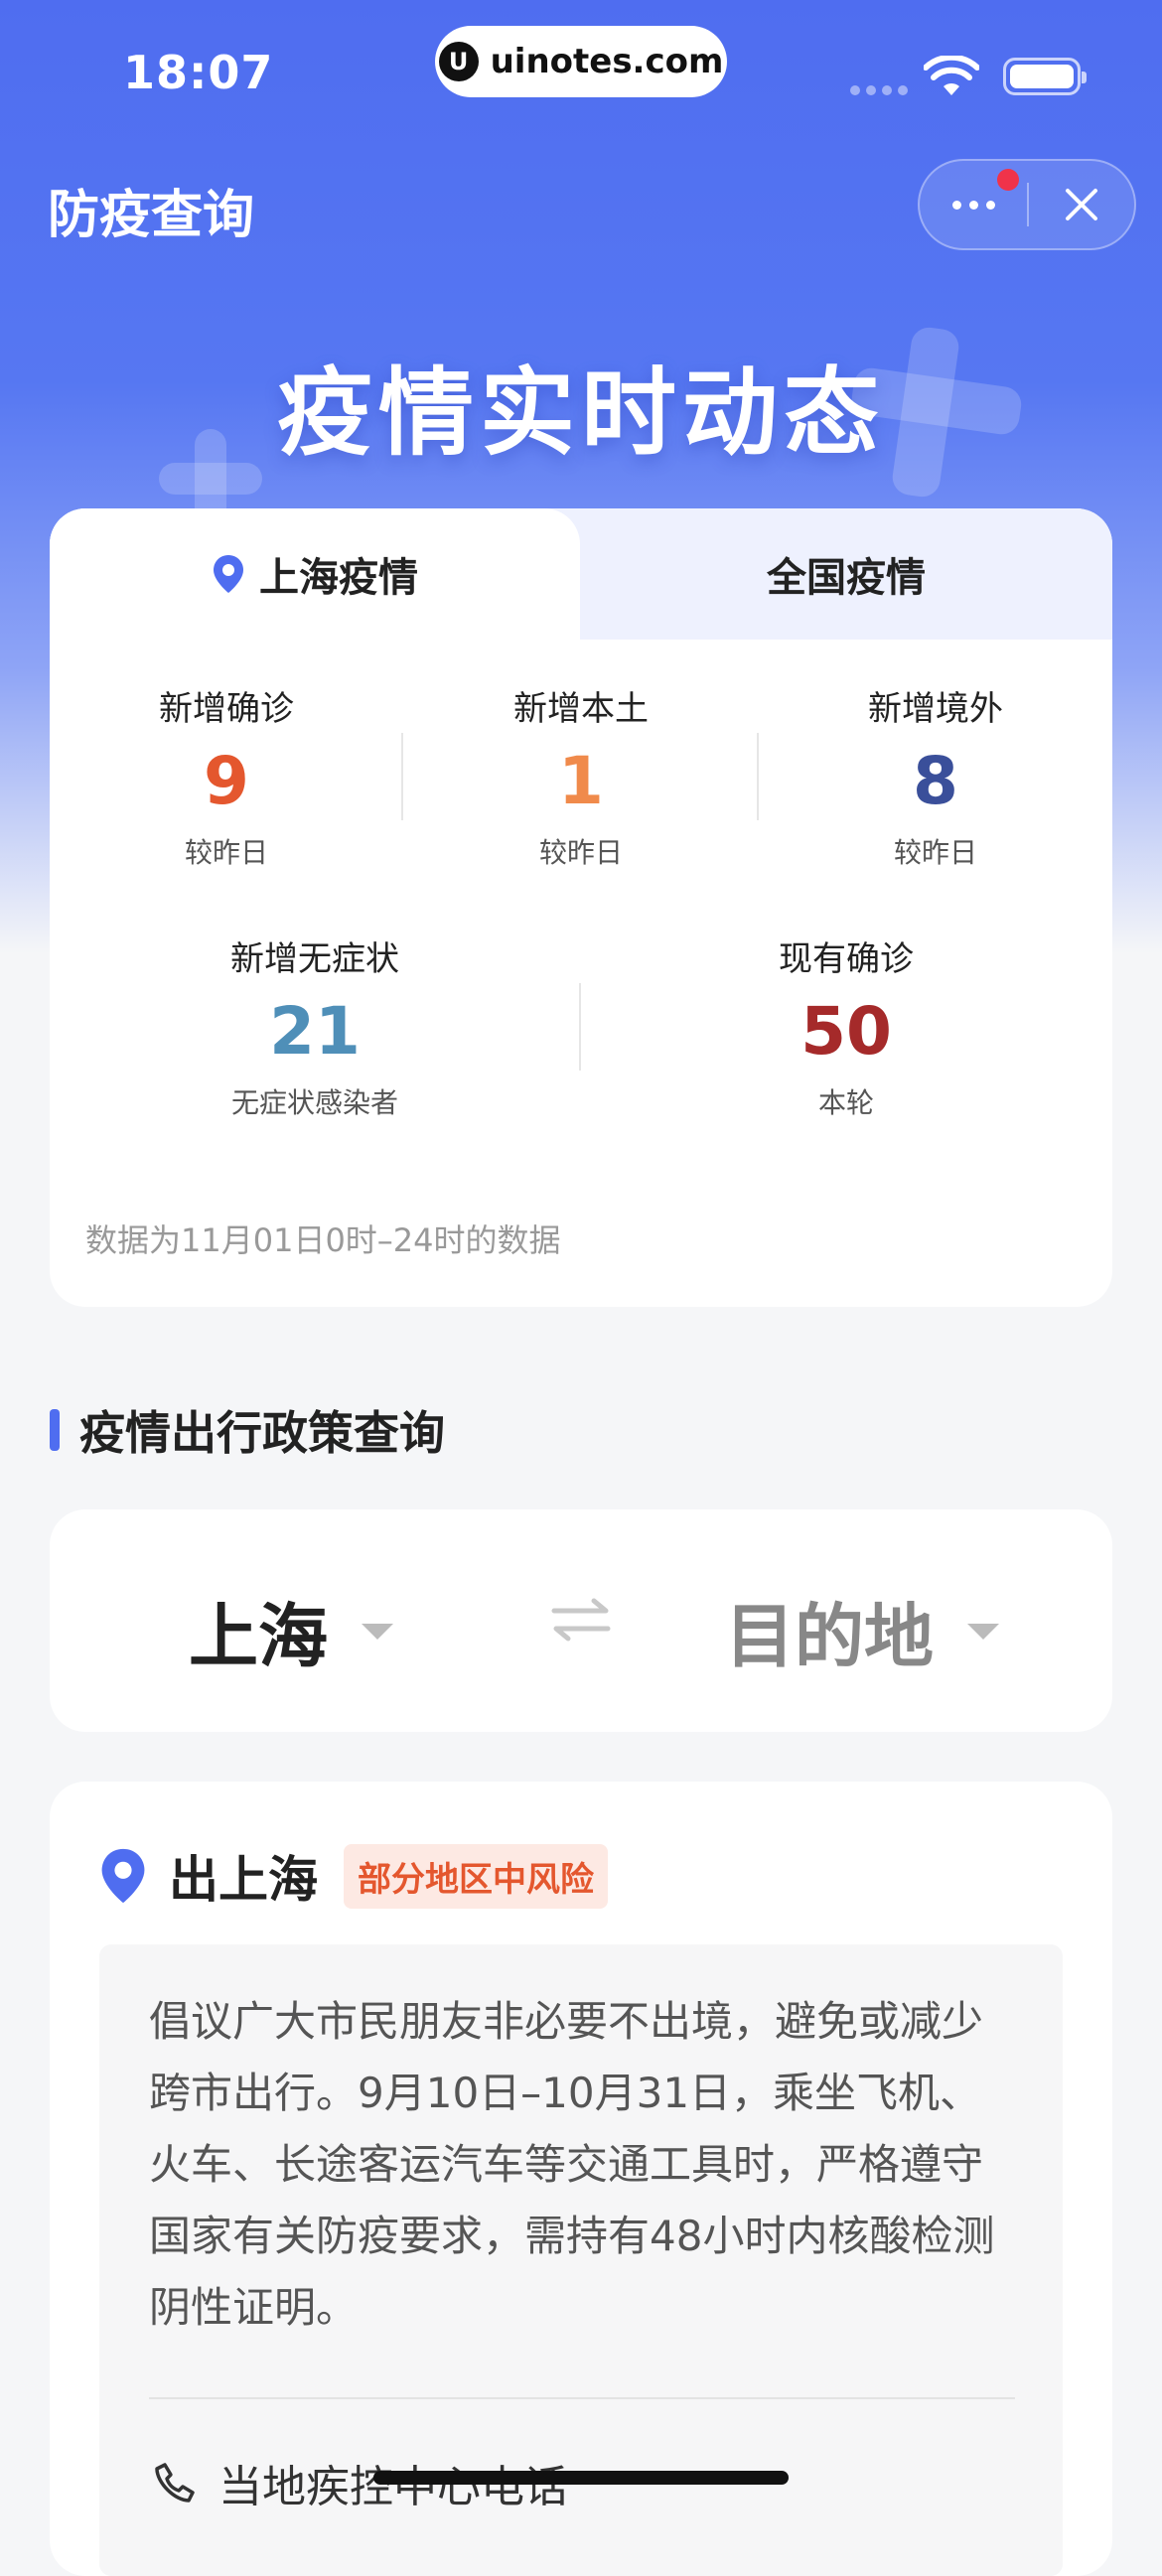 This screenshot has height=2576, width=1162. Describe the element at coordinates (262, 1433) in the screenshot. I see `section-title-text: 疫情出行政策查询` at that location.